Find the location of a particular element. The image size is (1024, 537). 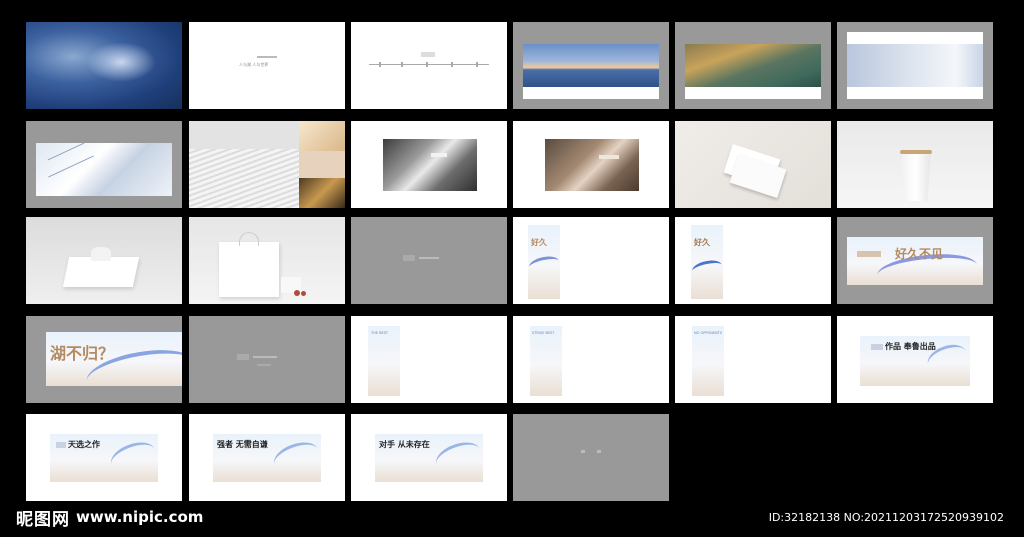

poster-heading-the-best: THE BEST is located at coordinates (380, 333).